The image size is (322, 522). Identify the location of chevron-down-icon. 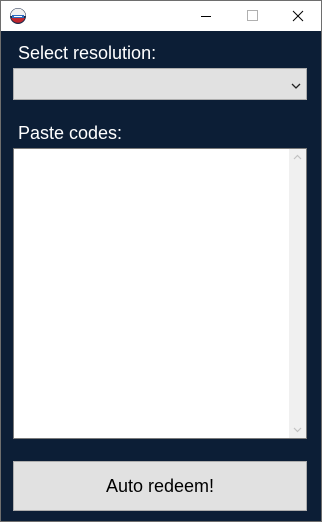
(296, 85).